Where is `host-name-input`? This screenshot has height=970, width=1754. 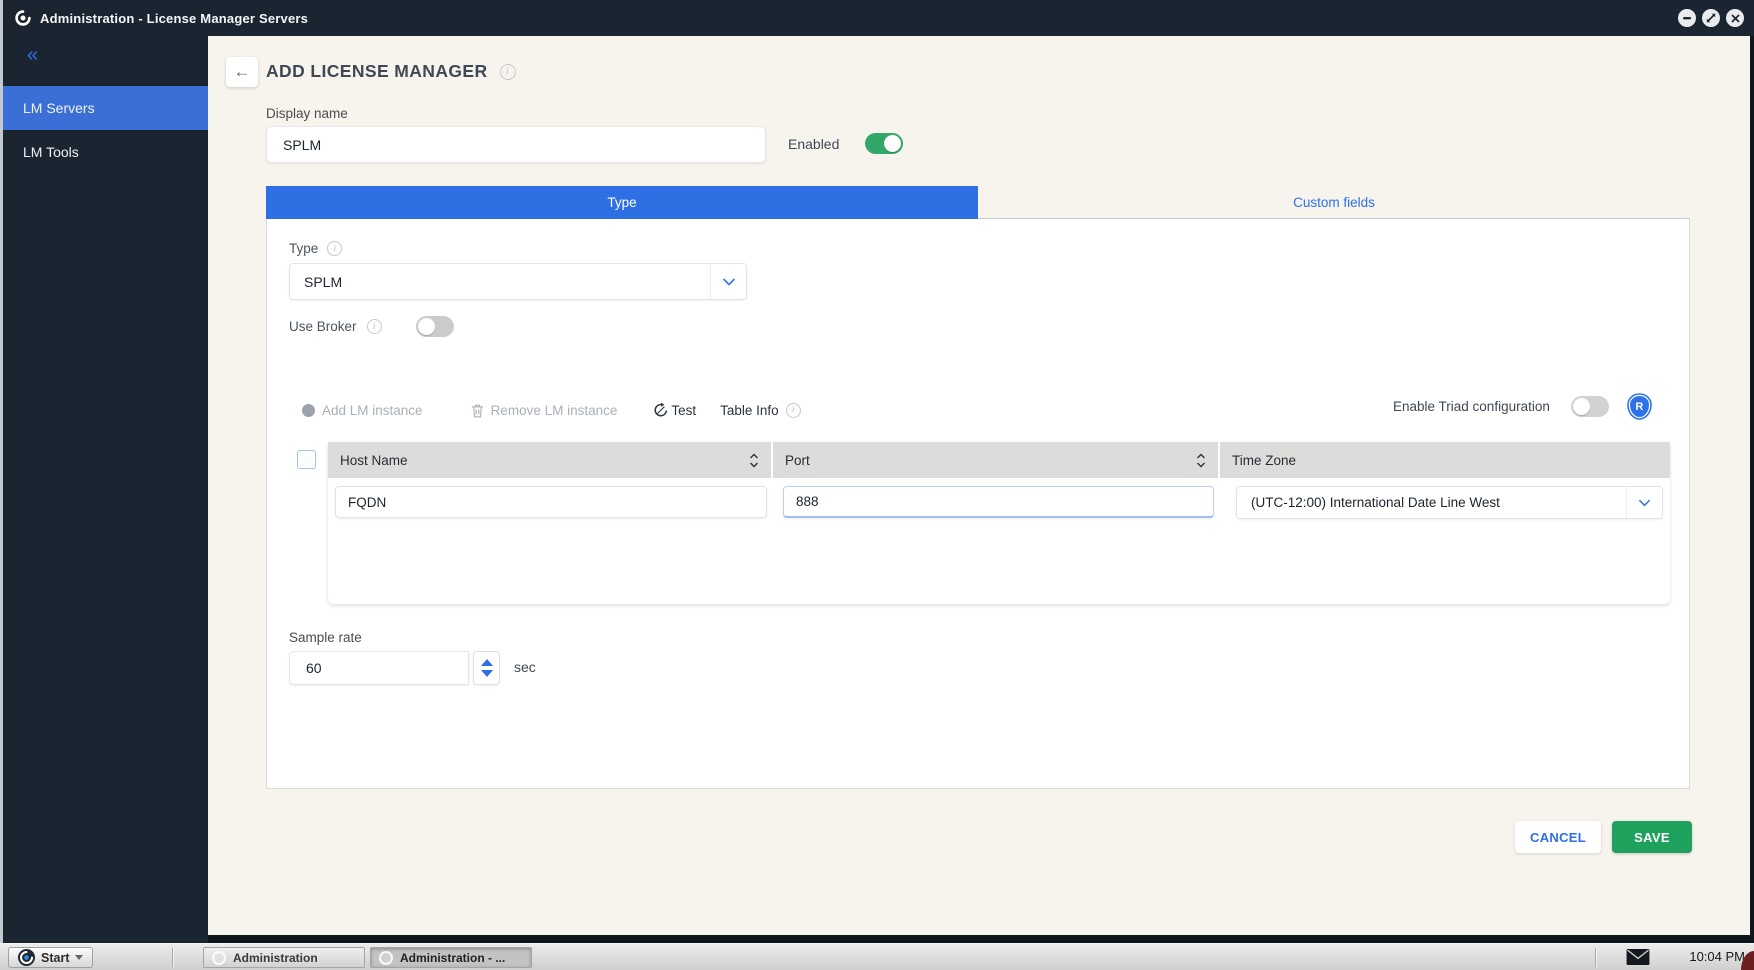 host-name-input is located at coordinates (551, 502).